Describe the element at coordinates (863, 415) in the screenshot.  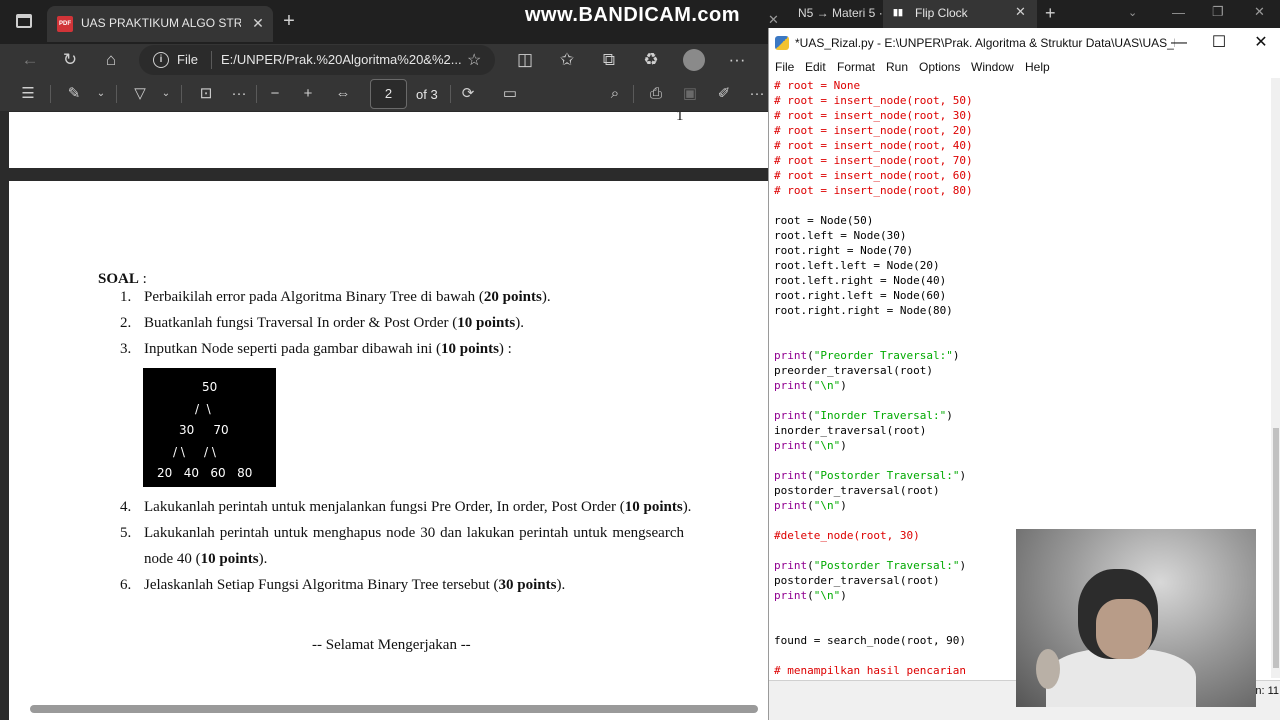
I see `code-line: print("Inorder Traversal:")` at that location.